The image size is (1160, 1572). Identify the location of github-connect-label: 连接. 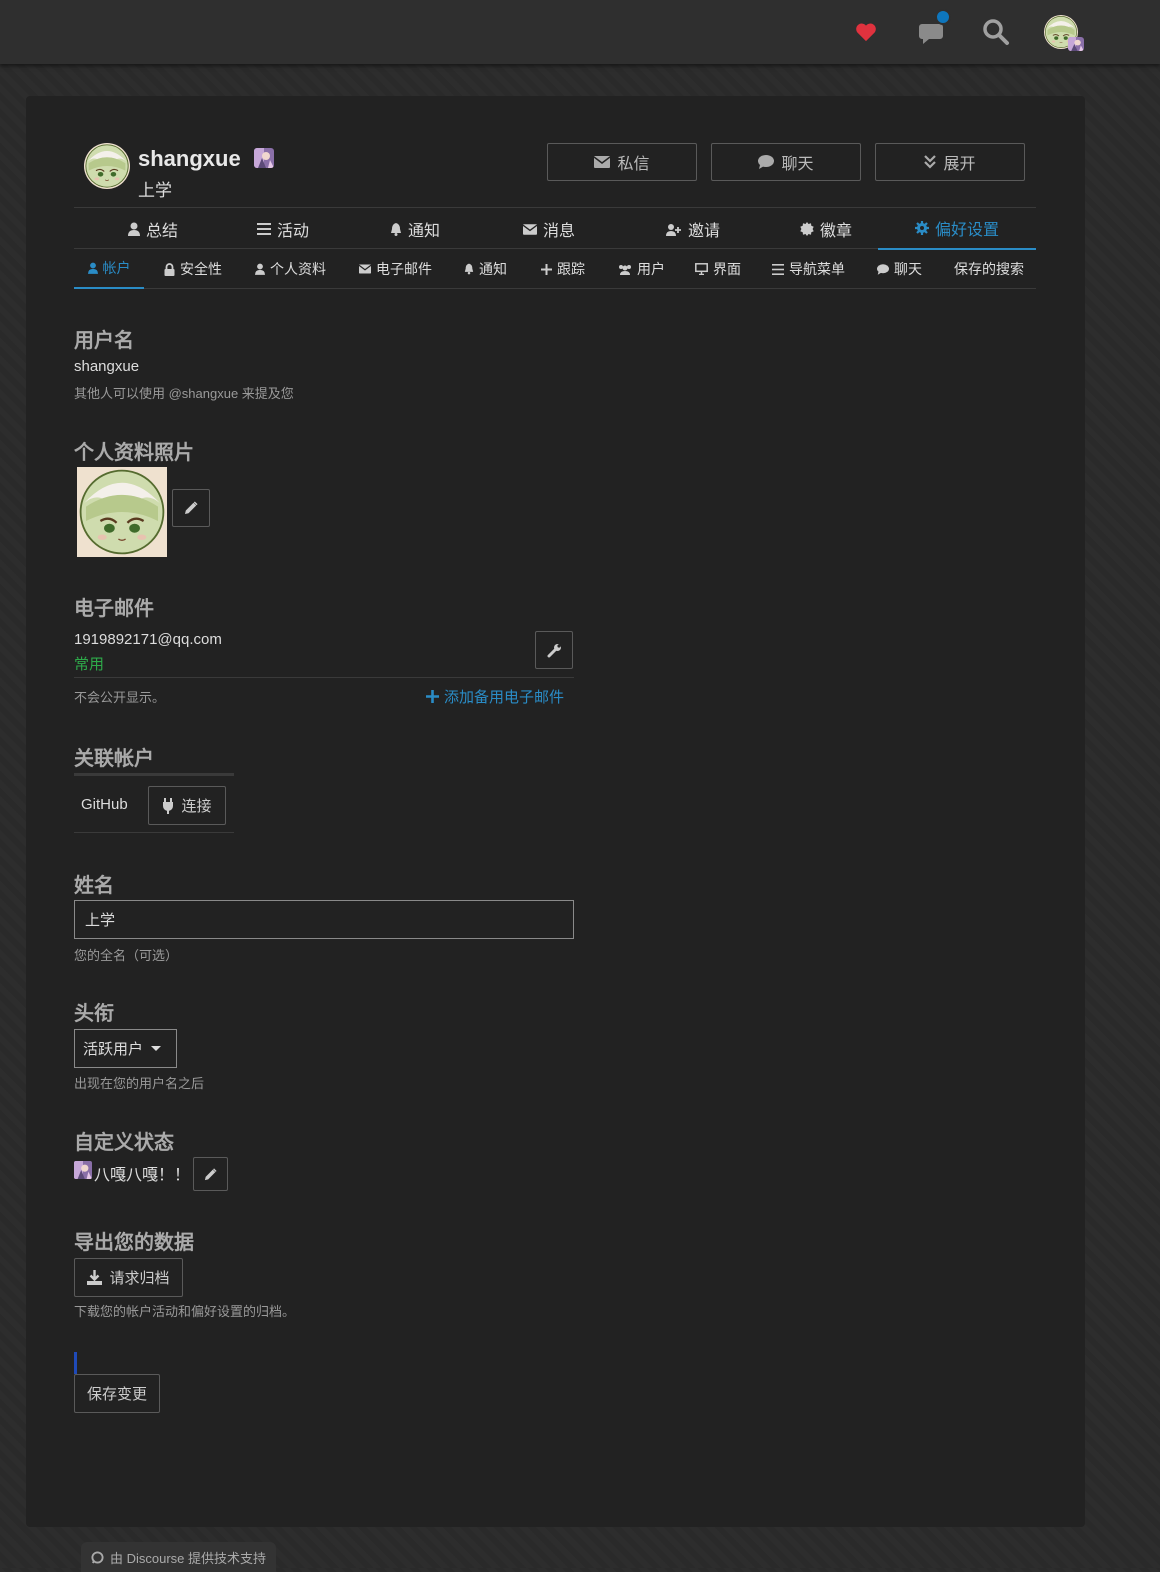
(196, 806).